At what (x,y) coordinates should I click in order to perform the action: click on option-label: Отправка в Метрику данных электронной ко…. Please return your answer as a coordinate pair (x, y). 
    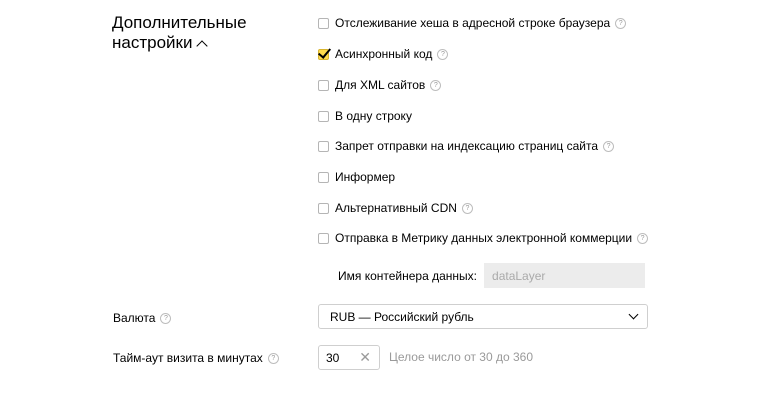
    Looking at the image, I should click on (484, 238).